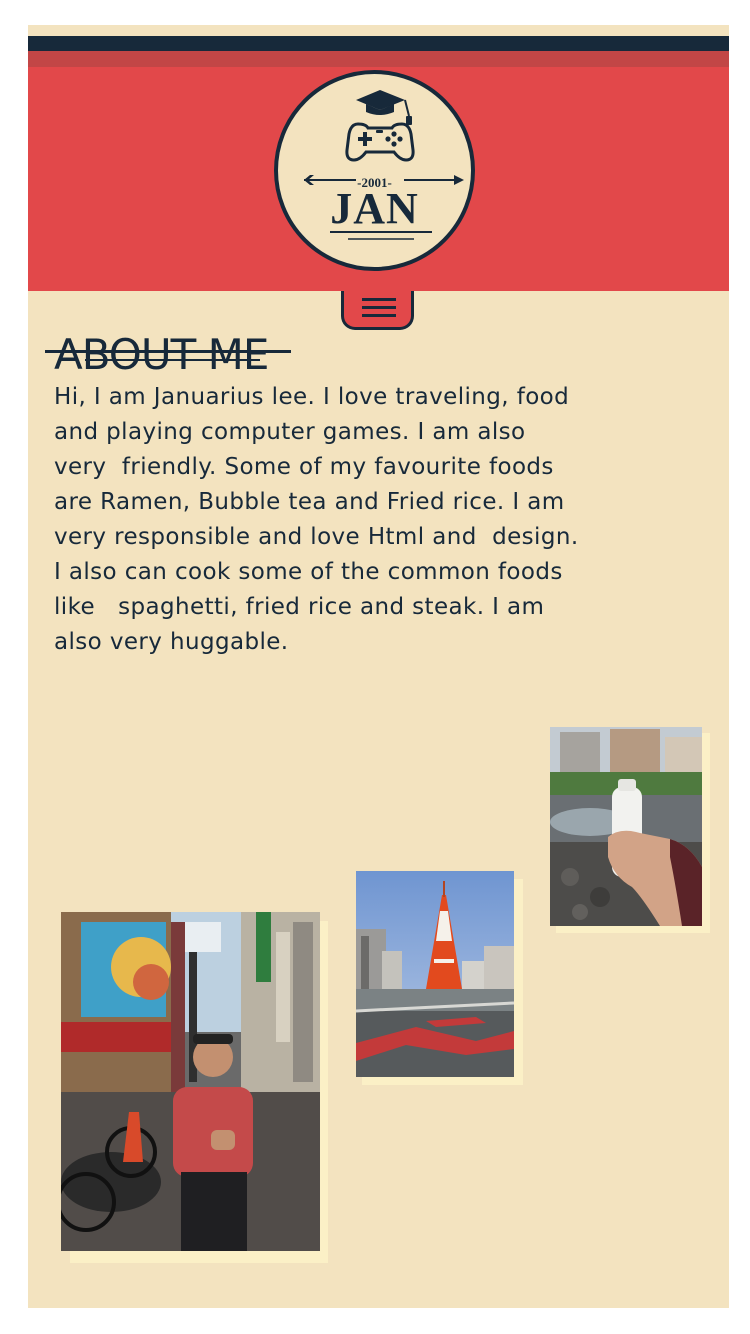 Image resolution: width=750 pixels, height=1334 pixels. Describe the element at coordinates (380, 142) in the screenshot. I see `gamepad-icon` at that location.